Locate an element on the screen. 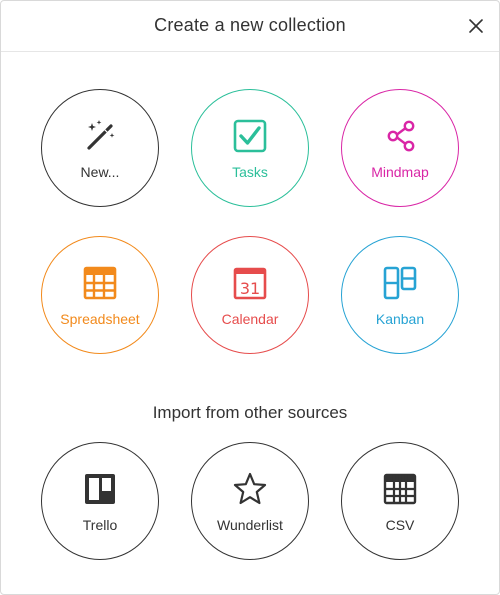  template-kanban-button: Kanban is located at coordinates (400, 295).